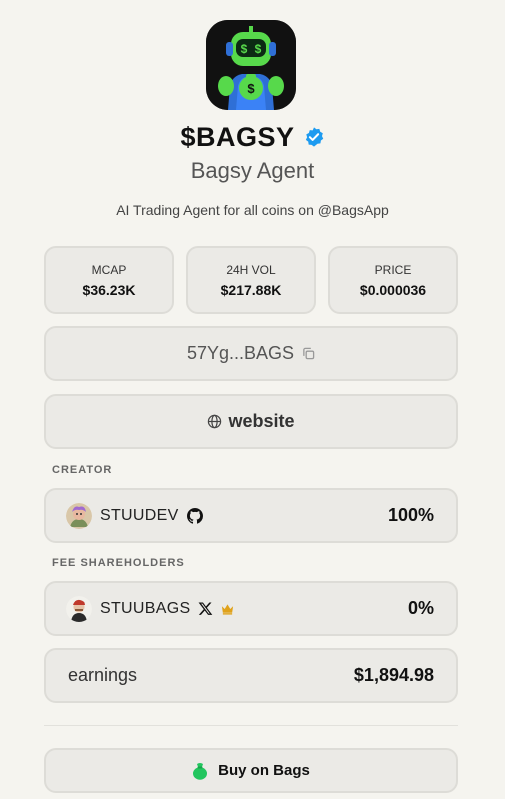  Describe the element at coordinates (393, 675) in the screenshot. I see `earnings-value: $1,894.98` at that location.